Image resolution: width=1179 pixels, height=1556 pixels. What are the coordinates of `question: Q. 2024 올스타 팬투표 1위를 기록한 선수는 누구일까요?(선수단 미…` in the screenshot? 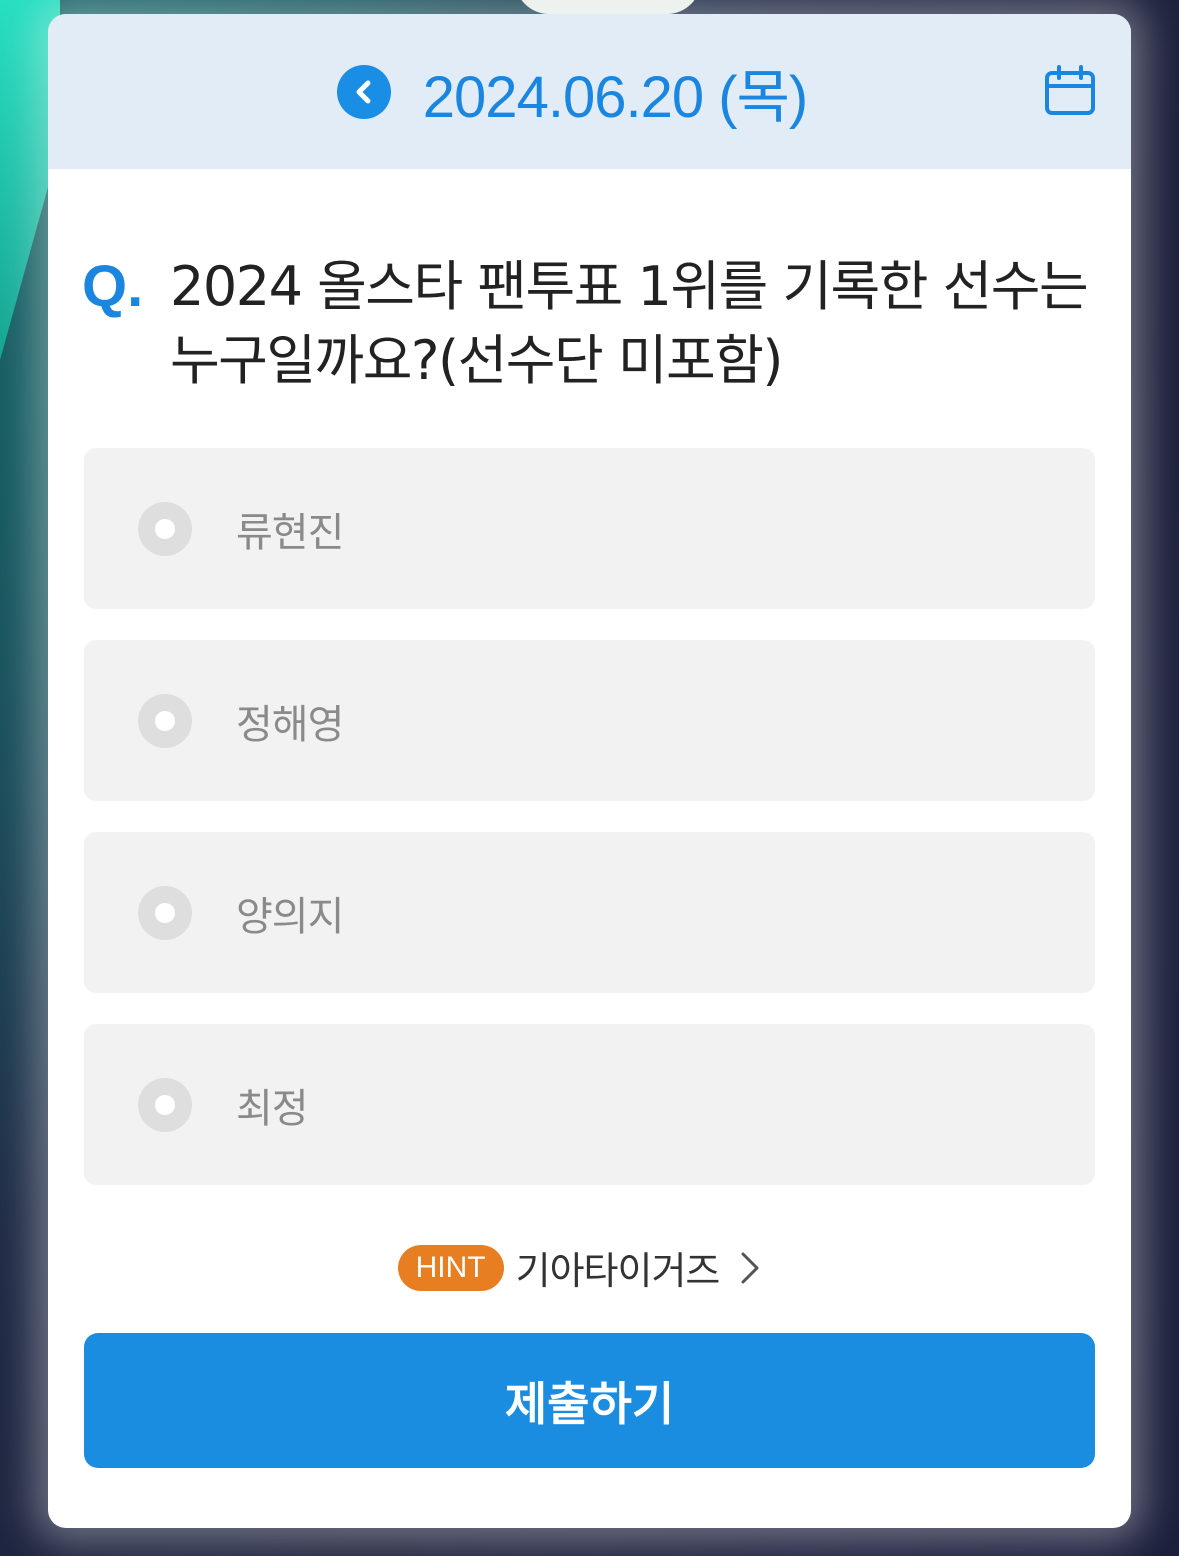 It's located at (587, 324).